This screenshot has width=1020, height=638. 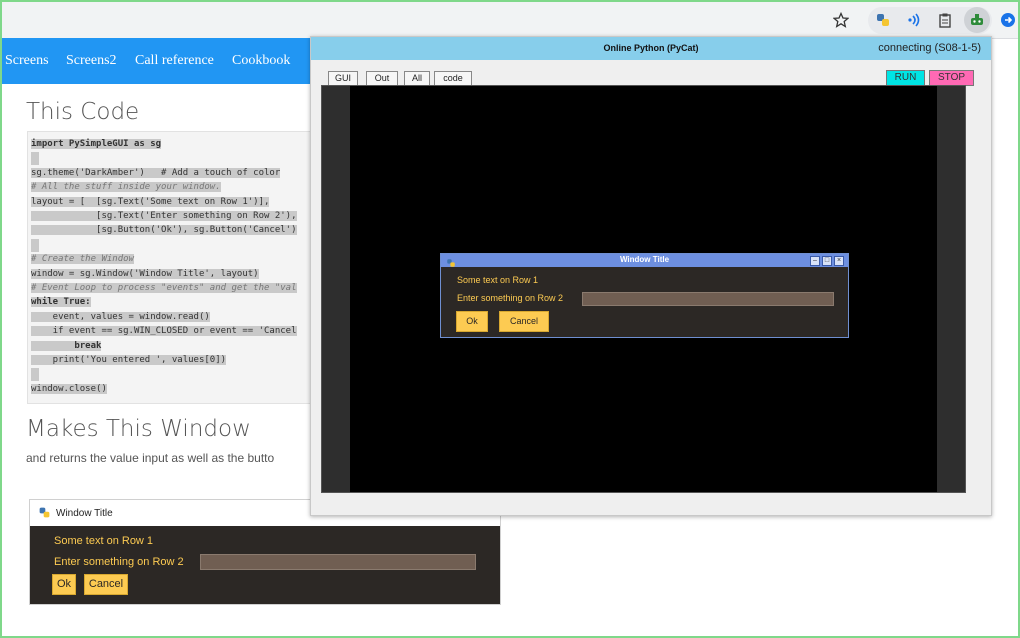 What do you see at coordinates (472, 321) in the screenshot?
I see `inner-ok-button: Ok` at bounding box center [472, 321].